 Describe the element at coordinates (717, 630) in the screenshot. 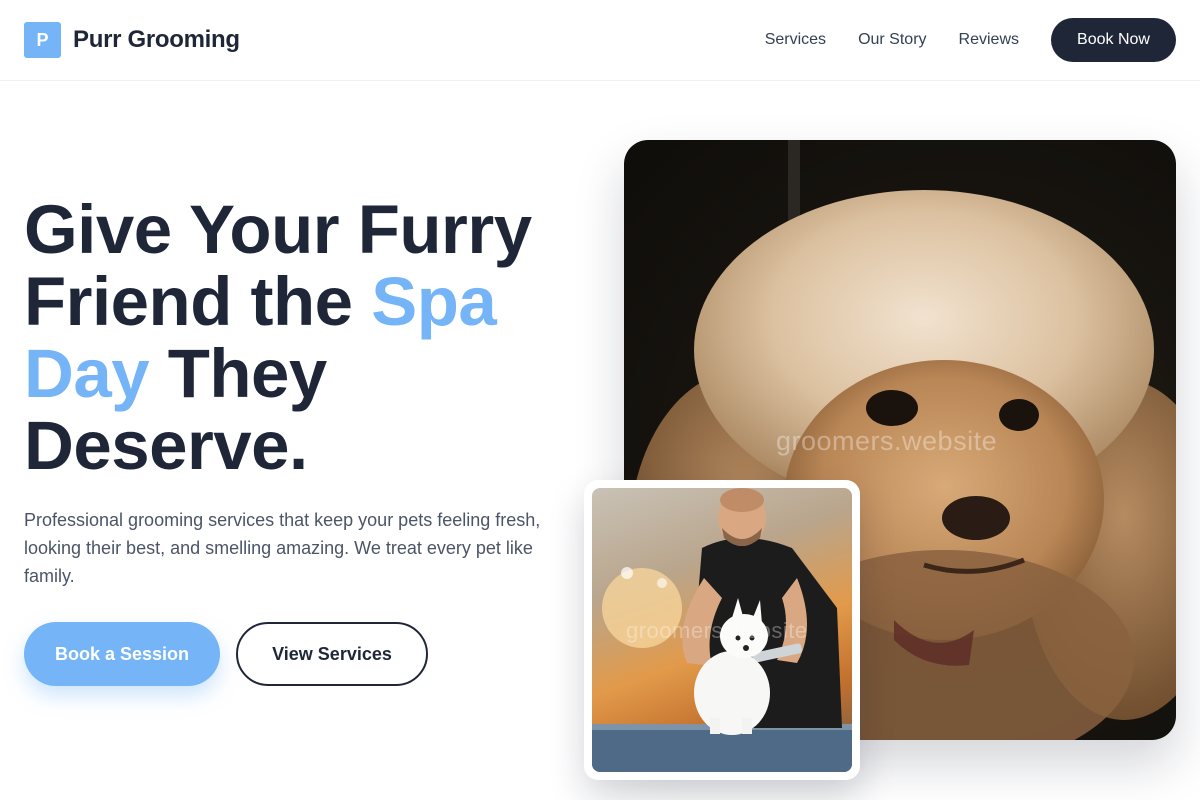

I see `inset-photo-watermark: groomers.website` at that location.